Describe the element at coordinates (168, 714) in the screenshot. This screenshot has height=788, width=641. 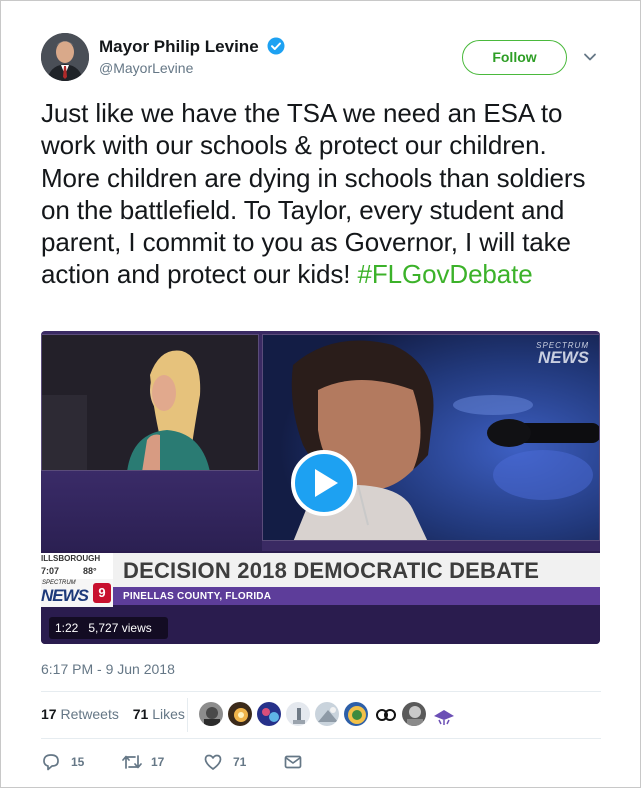
I see `likes-label: Likes` at that location.